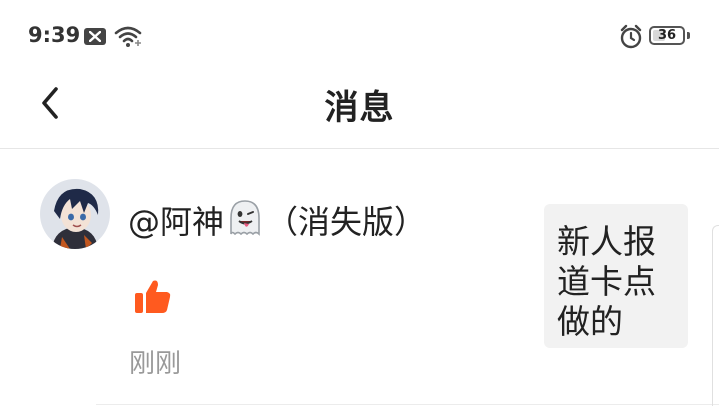  What do you see at coordinates (75, 214) in the screenshot?
I see `avatar` at bounding box center [75, 214].